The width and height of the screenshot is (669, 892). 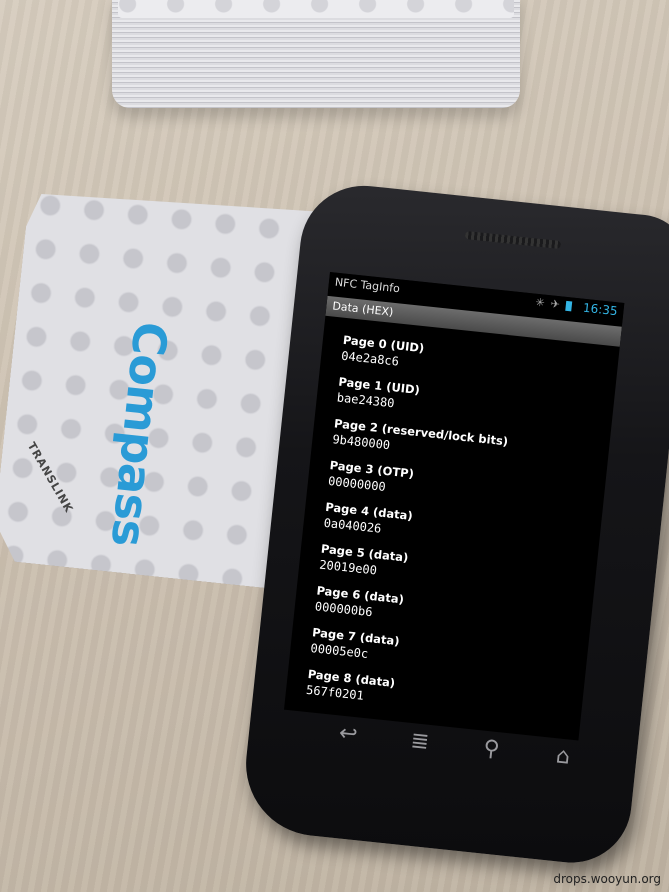 What do you see at coordinates (543, 303) in the screenshot?
I see `vibrate-icon: ✳` at bounding box center [543, 303].